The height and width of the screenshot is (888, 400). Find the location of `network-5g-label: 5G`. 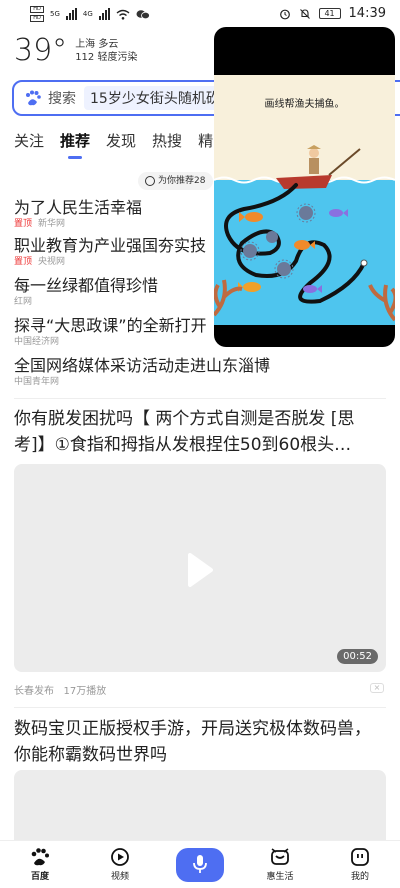

network-5g-label: 5G is located at coordinates (55, 14).